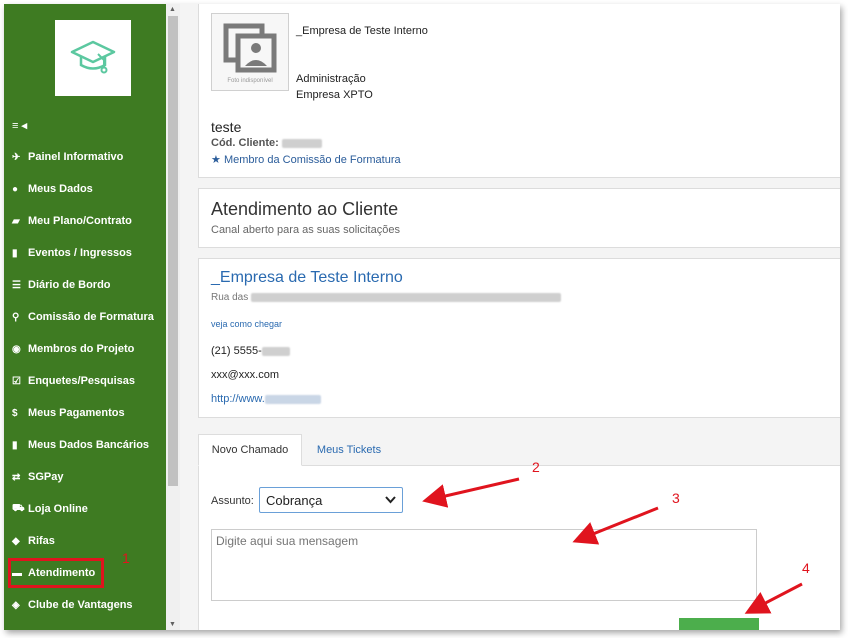 The width and height of the screenshot is (848, 638). I want to click on logo, so click(93, 58).